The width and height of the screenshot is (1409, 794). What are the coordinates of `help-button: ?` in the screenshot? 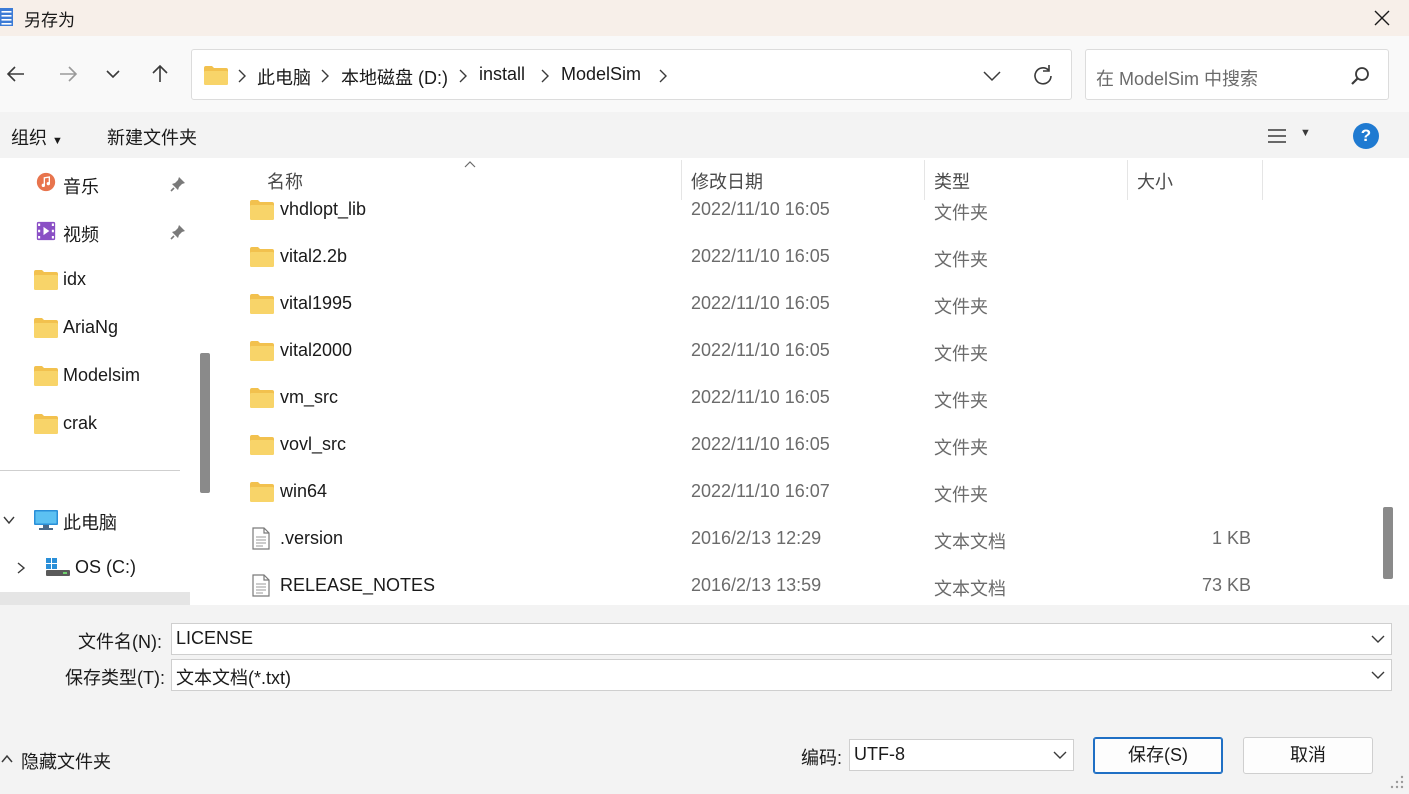 It's located at (1366, 136).